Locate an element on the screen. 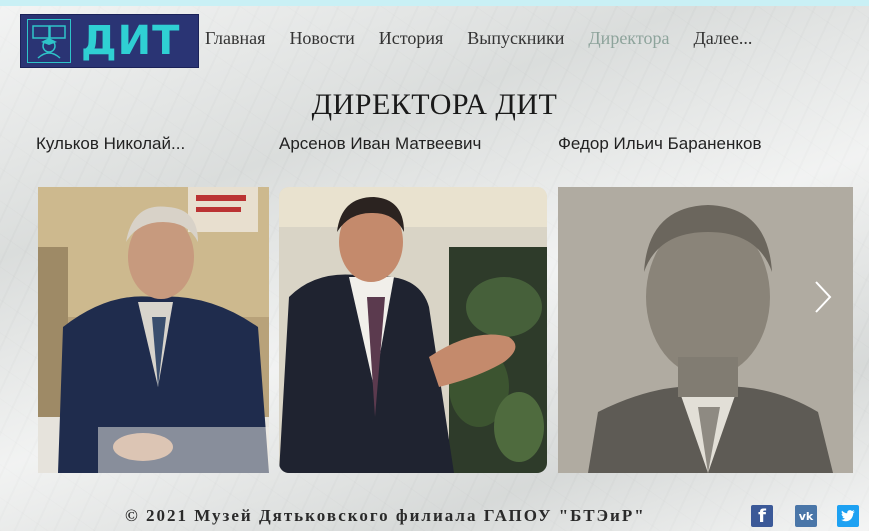 This screenshot has height=531, width=869. vk-icon: vk is located at coordinates (806, 516).